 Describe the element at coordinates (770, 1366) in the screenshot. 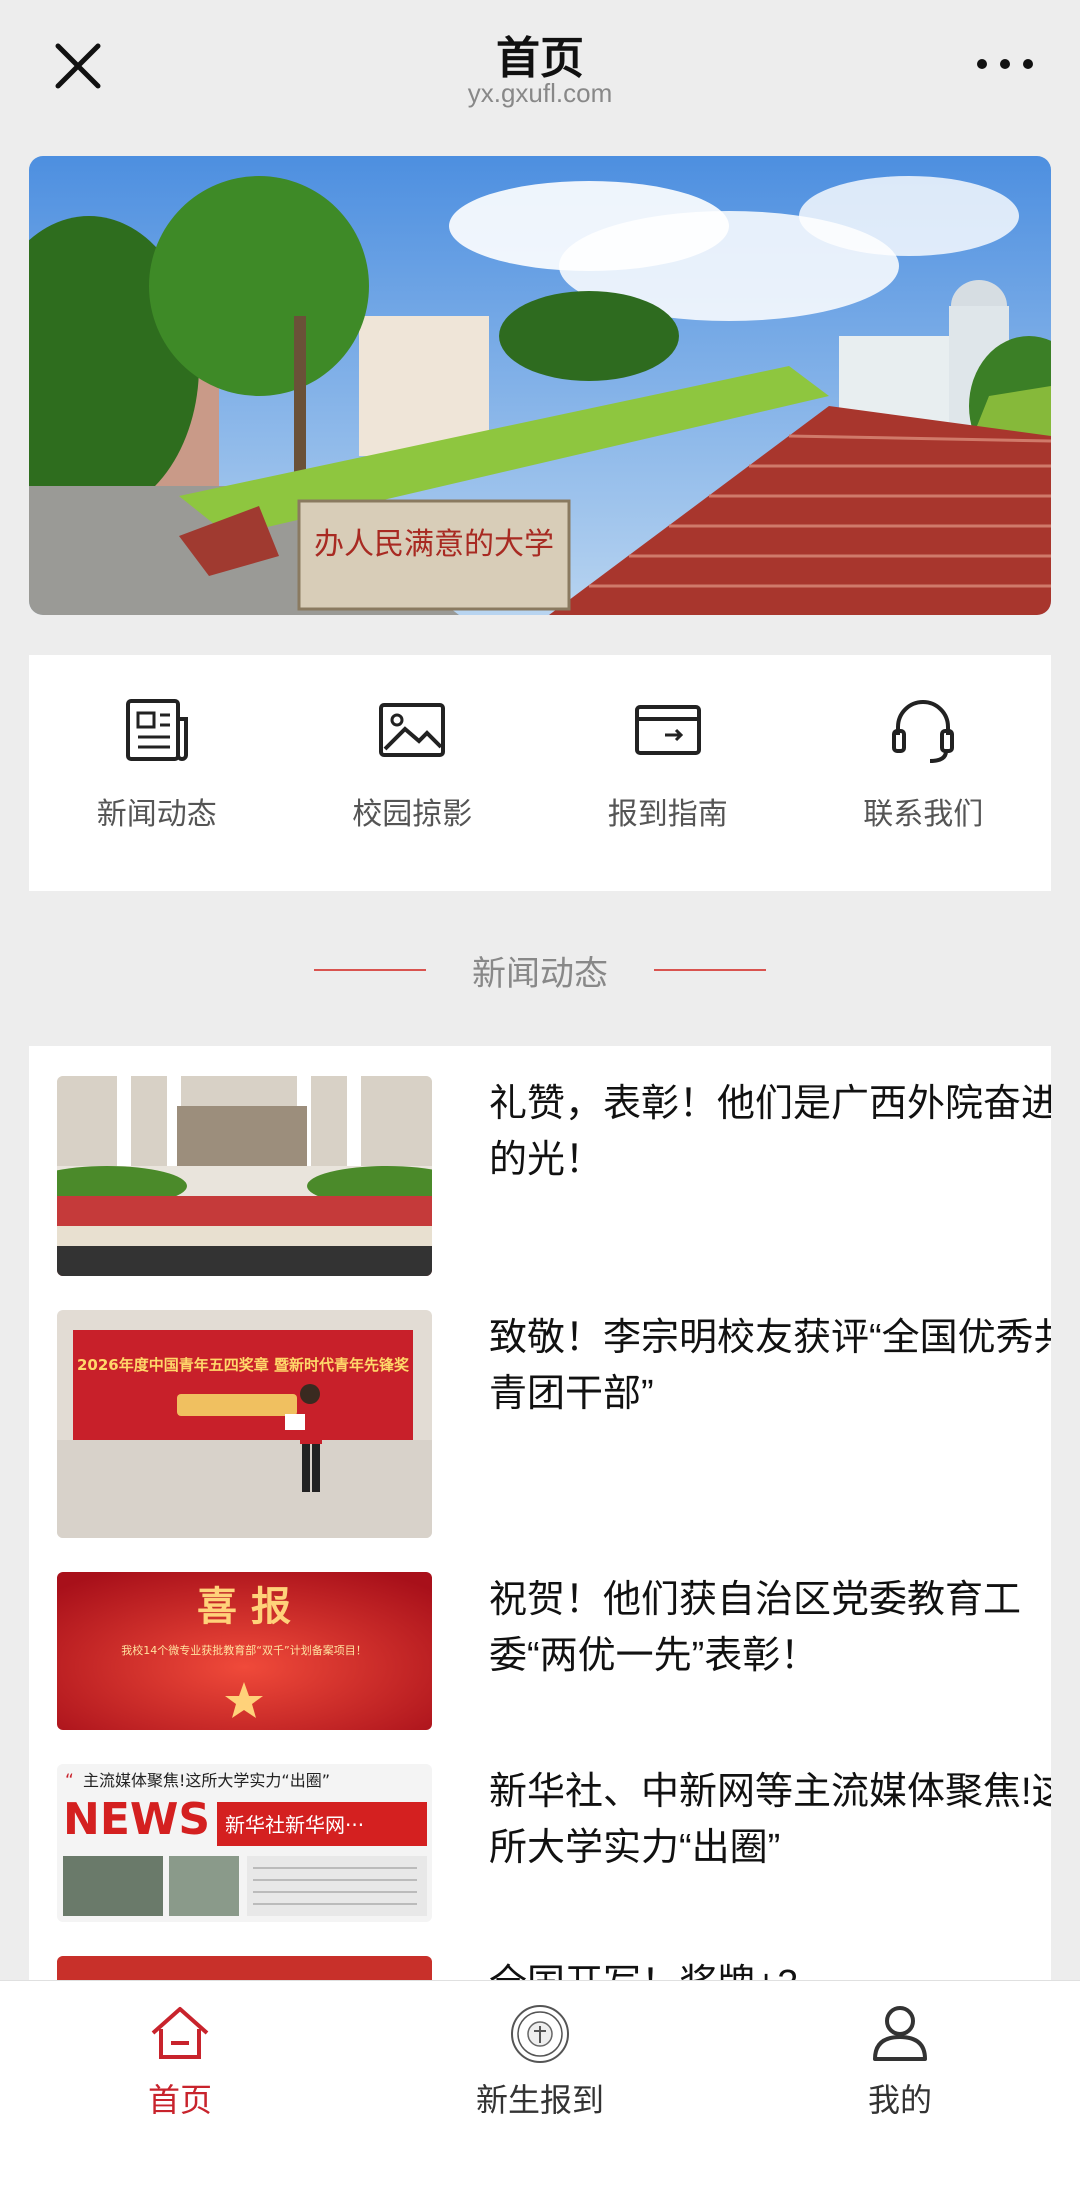

I see `news-title: 致敬！李宗明校友获评“全国优秀共青团干部”` at that location.